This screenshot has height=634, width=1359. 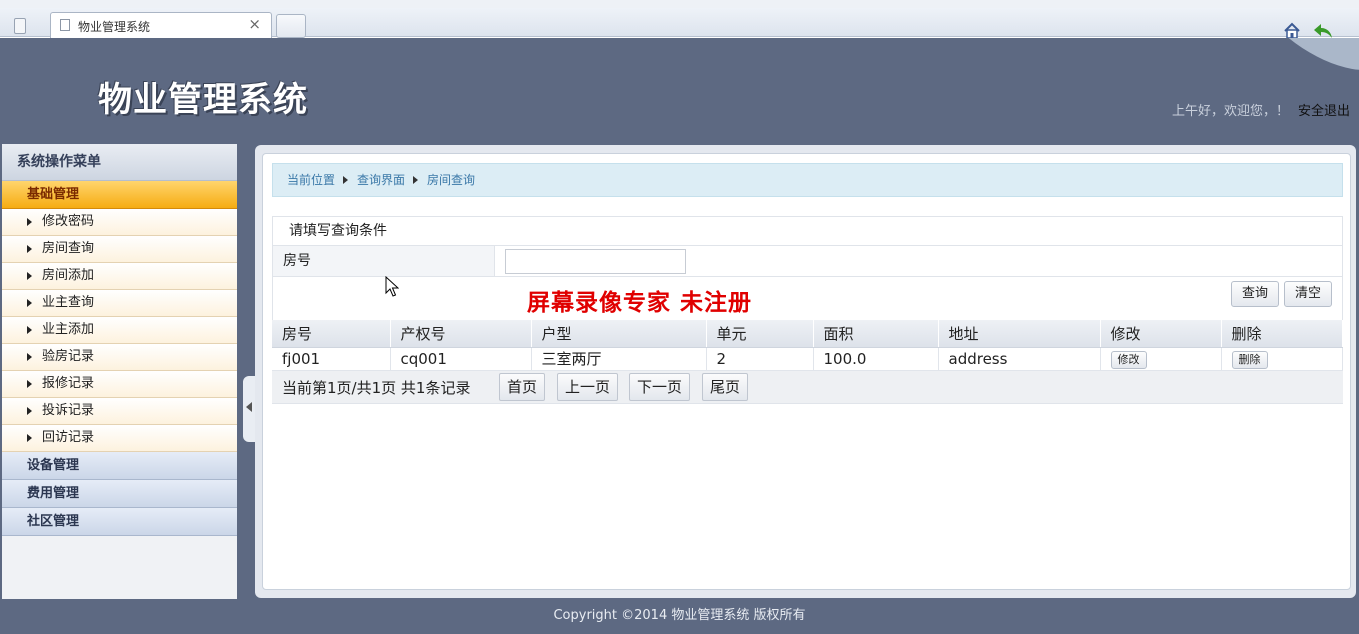 What do you see at coordinates (619, 334) in the screenshot?
I see `column-header: 户型` at bounding box center [619, 334].